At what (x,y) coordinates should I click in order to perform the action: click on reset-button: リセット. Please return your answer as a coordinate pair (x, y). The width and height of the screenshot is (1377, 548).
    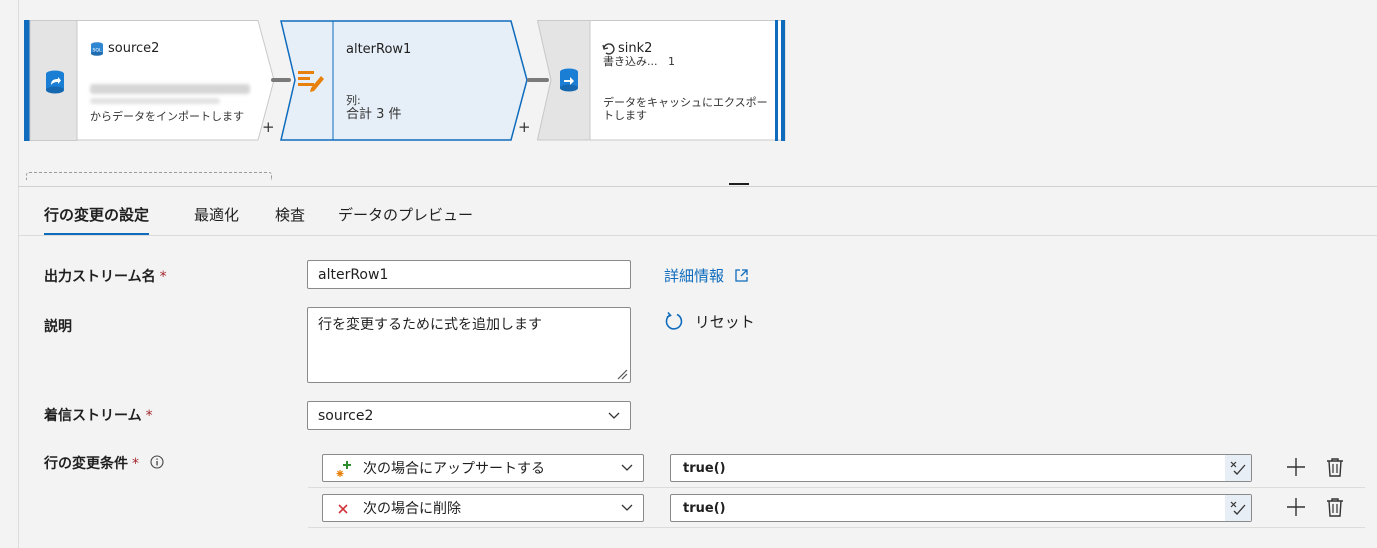
    Looking at the image, I should click on (709, 321).